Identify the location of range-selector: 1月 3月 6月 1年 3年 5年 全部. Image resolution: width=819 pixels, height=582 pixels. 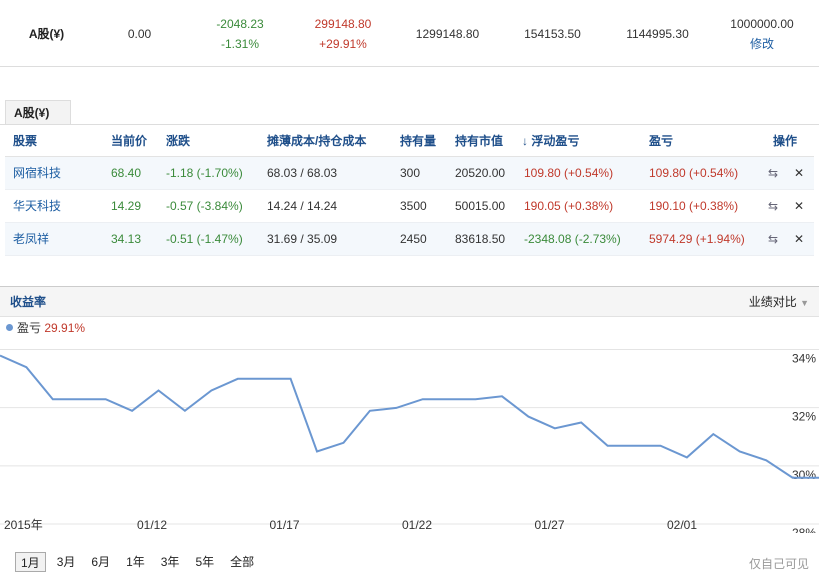
(140, 562).